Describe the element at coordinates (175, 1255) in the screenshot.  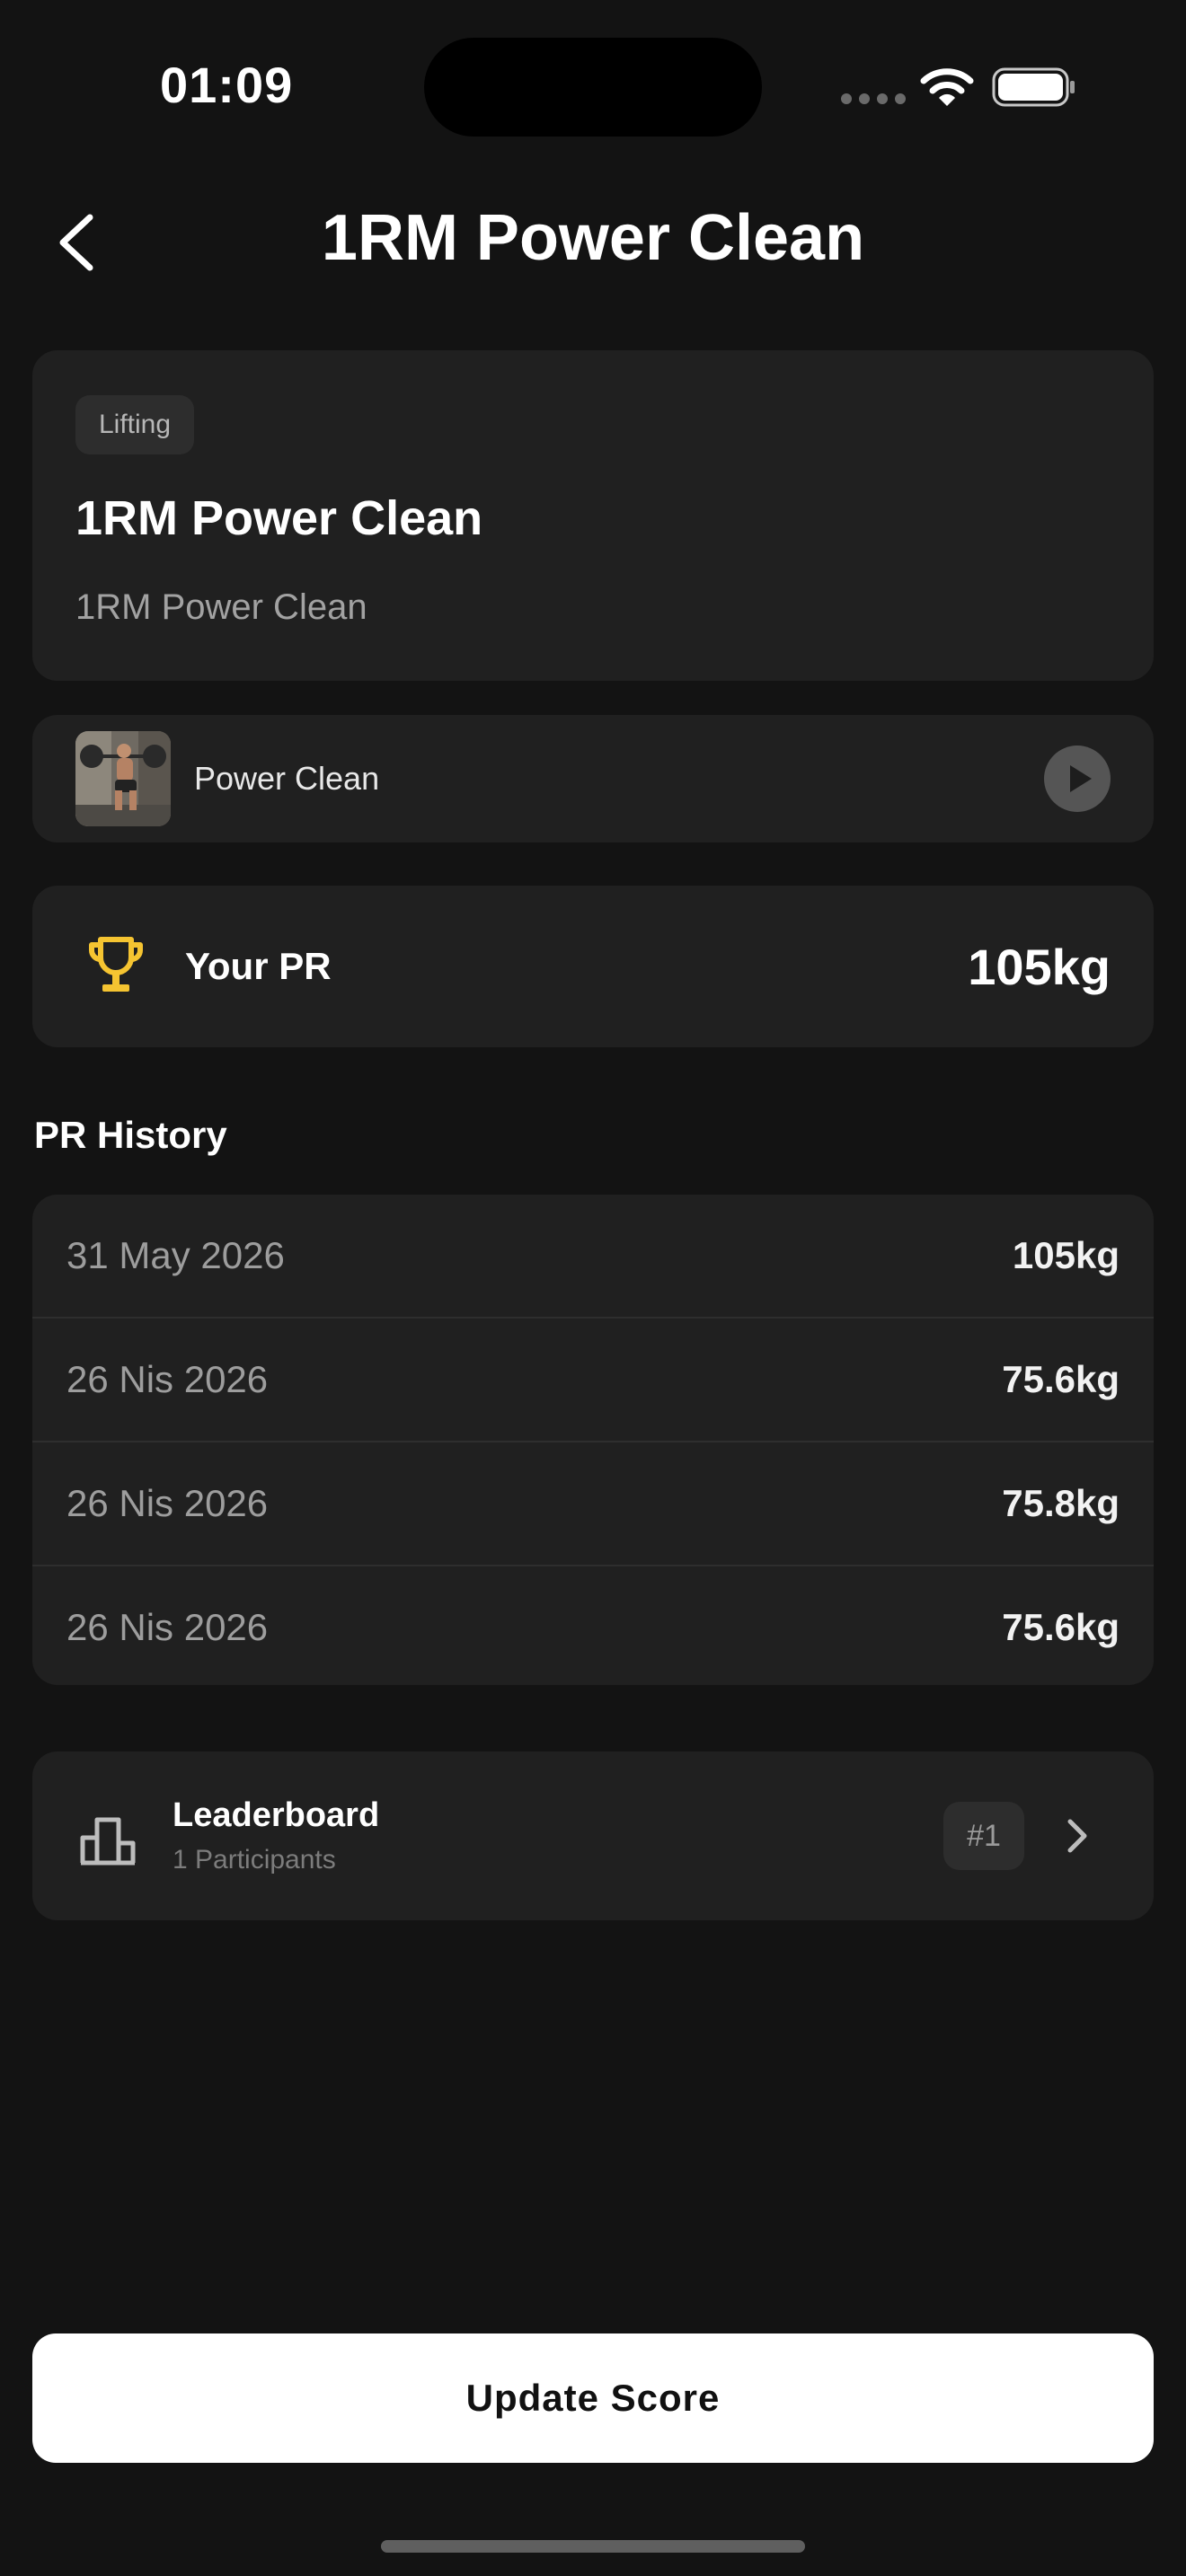
I see `history-date: 31 May 2026` at that location.